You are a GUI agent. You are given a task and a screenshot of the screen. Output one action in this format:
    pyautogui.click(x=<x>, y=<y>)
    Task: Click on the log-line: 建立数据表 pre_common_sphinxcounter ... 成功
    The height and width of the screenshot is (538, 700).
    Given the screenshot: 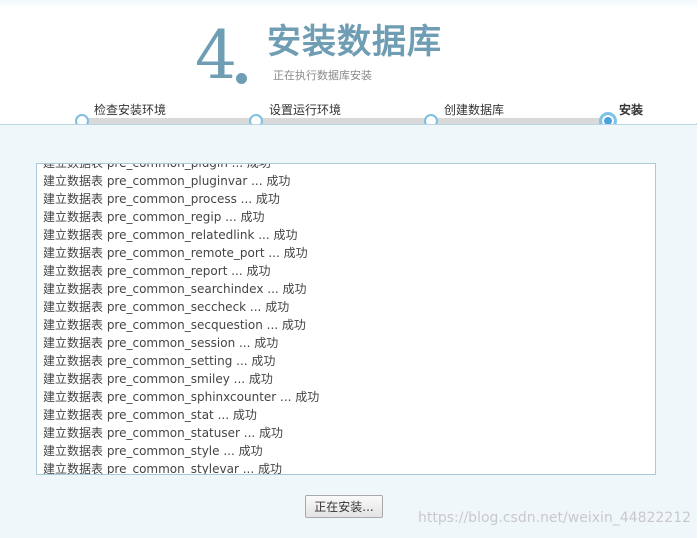 What is the action you would take?
    pyautogui.click(x=181, y=397)
    